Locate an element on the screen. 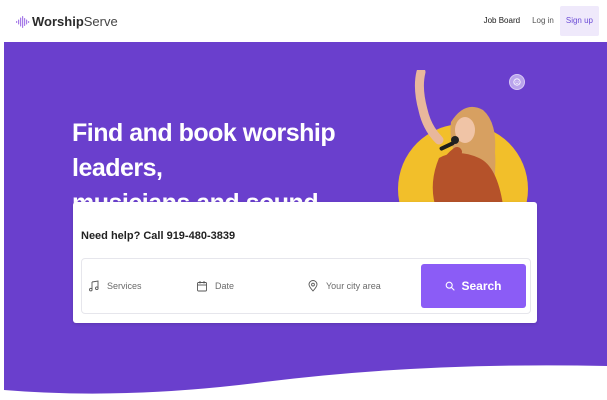 The image size is (607, 400). nav-job-board: Job Board is located at coordinates (502, 21).